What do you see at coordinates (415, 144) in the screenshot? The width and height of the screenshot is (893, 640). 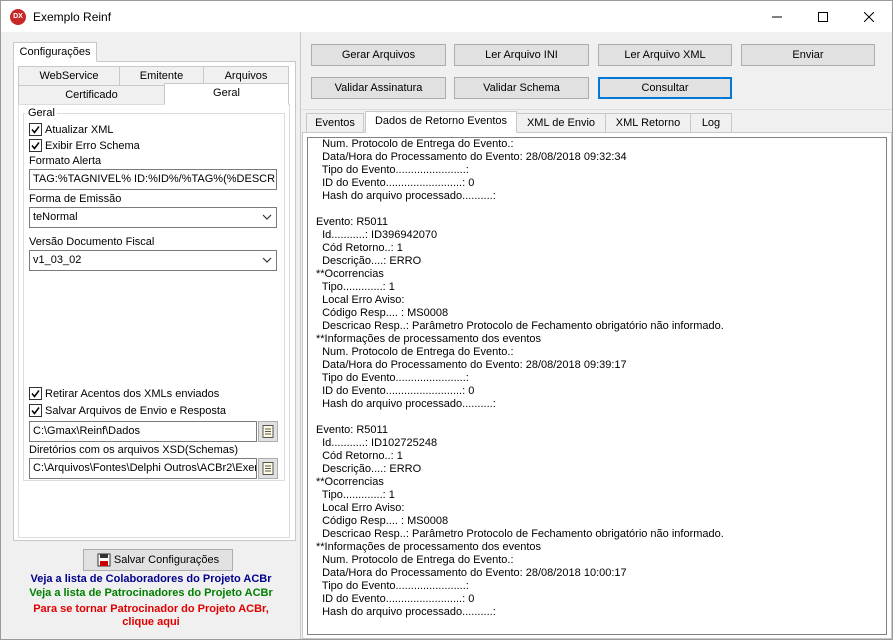 I see `memo-line: Num. Protocolo de Entrega do Evento.:` at bounding box center [415, 144].